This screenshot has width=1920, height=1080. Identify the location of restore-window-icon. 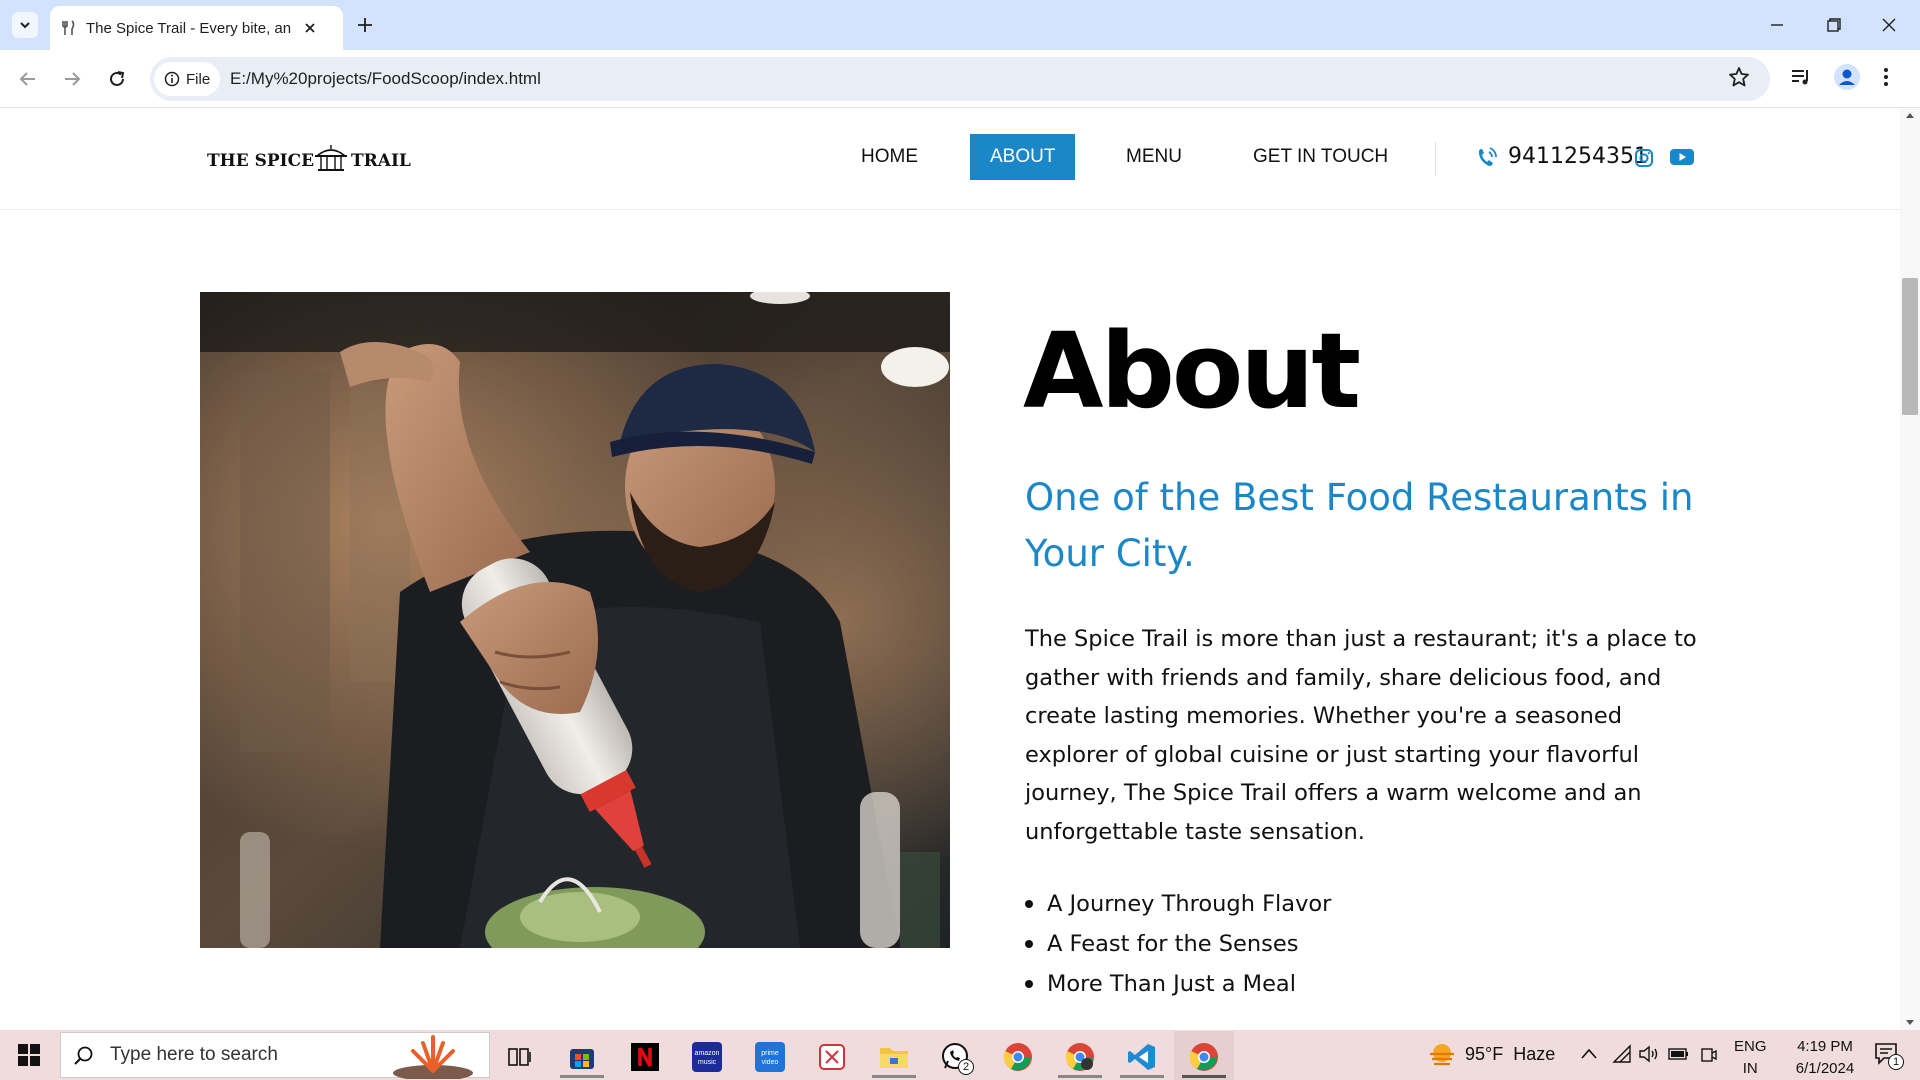
(1833, 25).